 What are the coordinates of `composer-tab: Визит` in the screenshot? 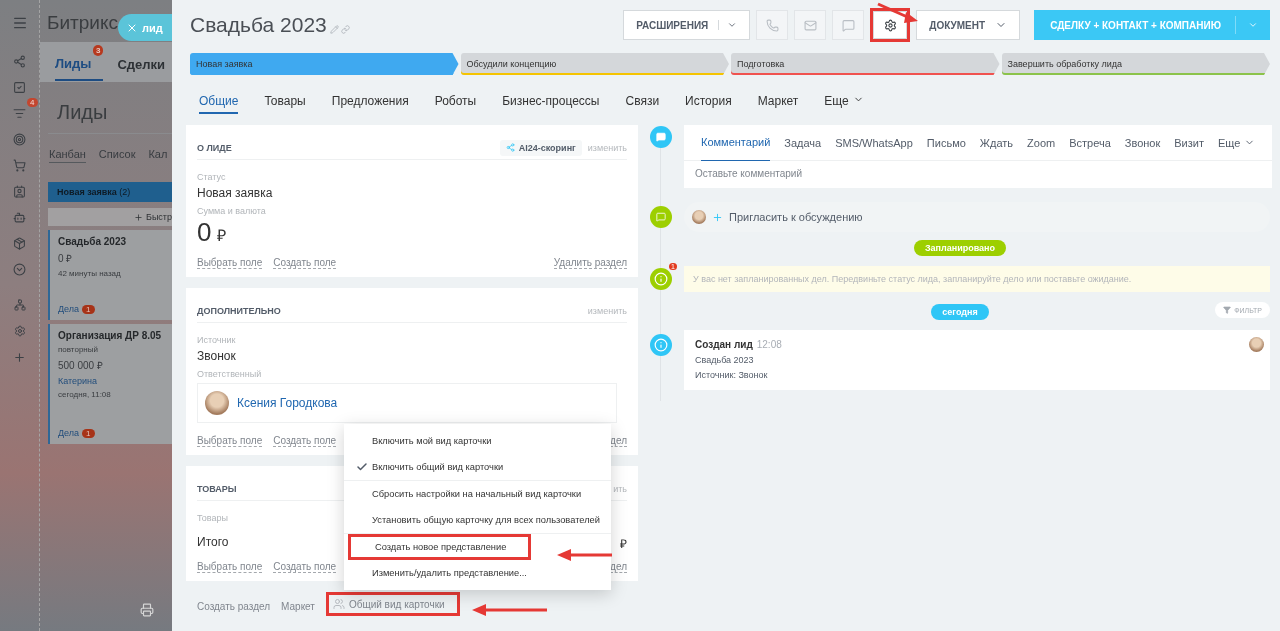 It's located at (1189, 142).